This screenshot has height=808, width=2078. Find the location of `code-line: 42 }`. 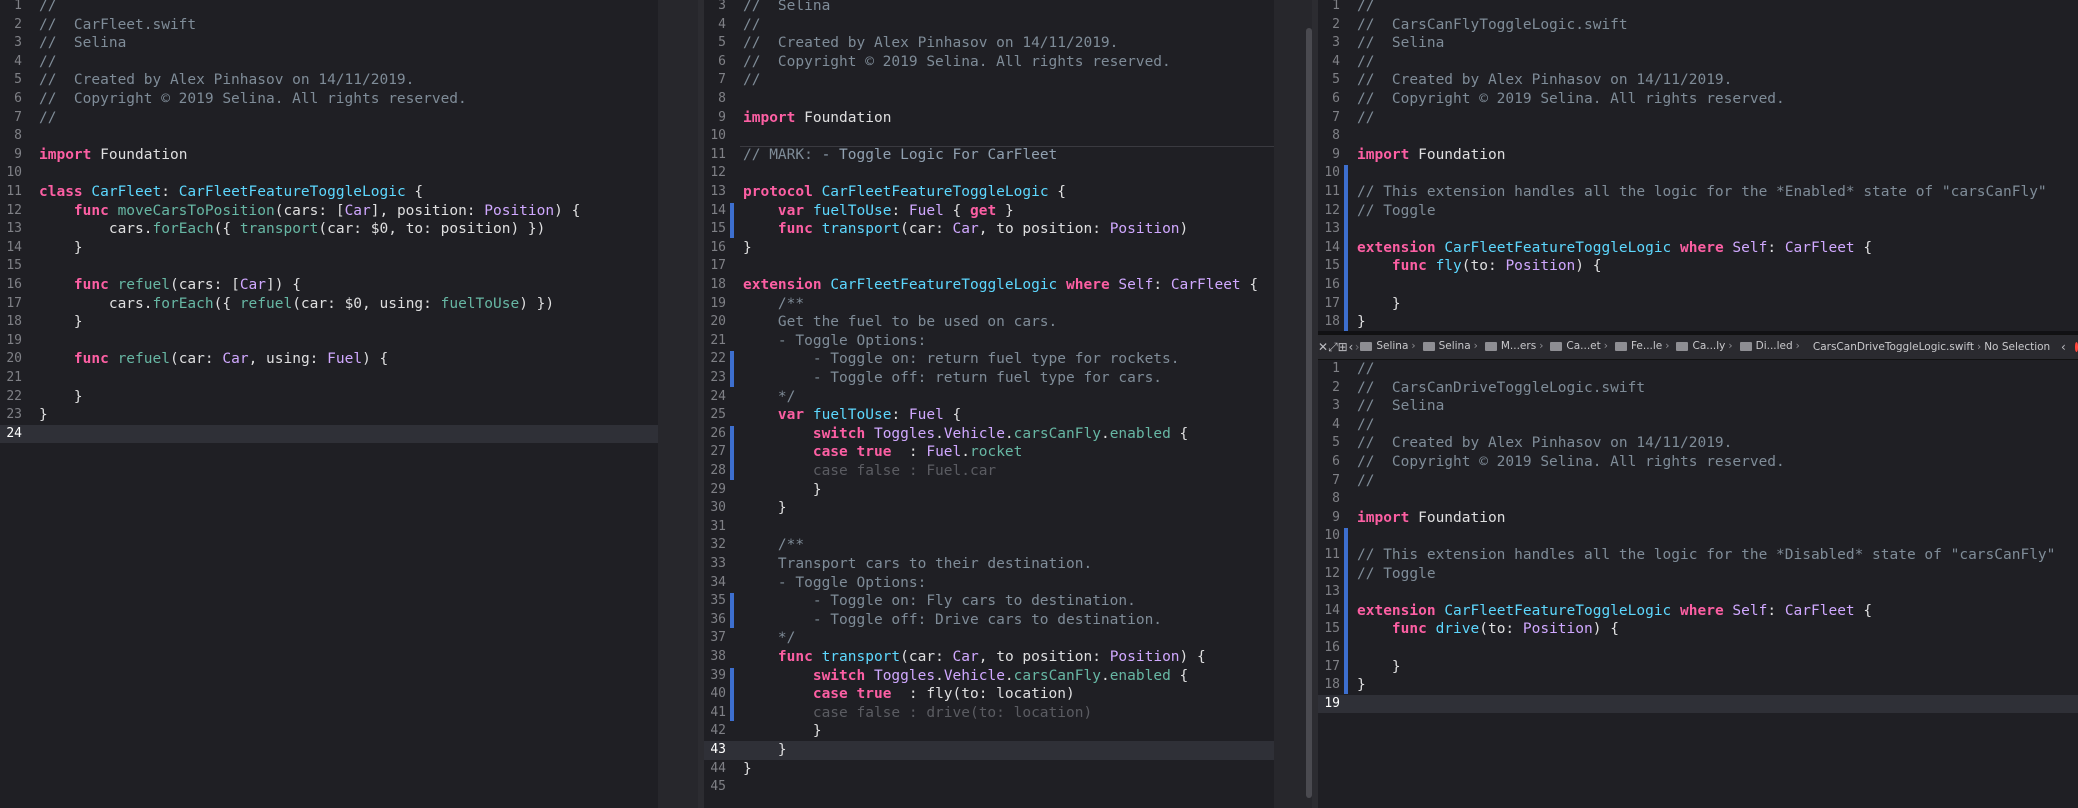

code-line: 42 } is located at coordinates (989, 731).